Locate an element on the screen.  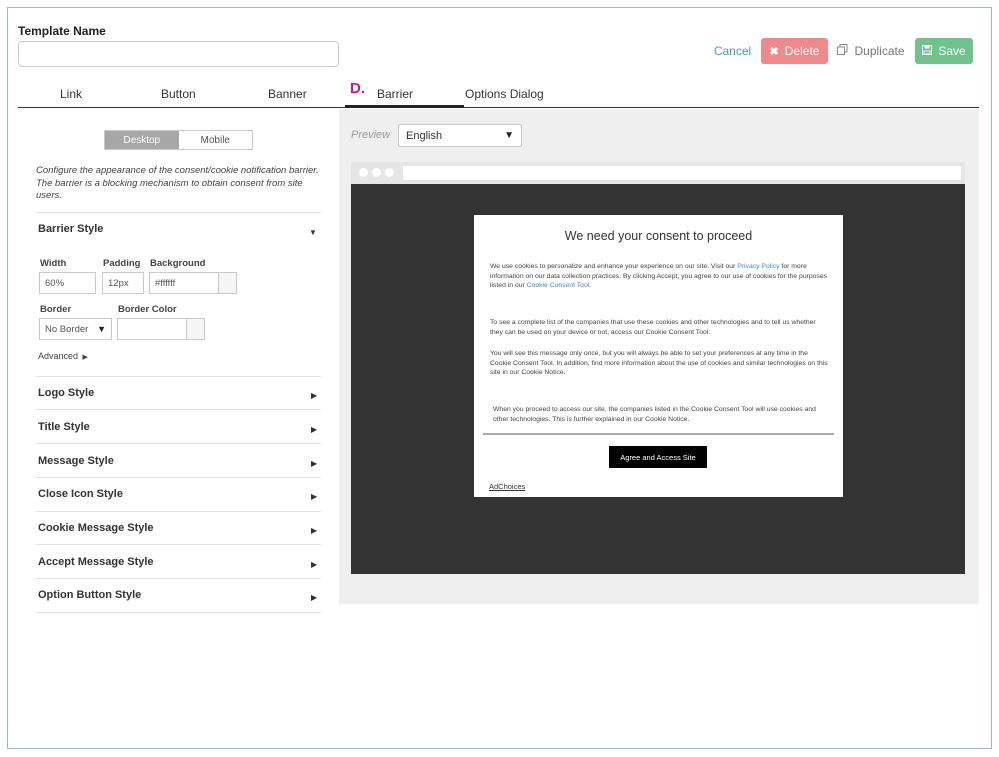
advanced-toggle: Advanced ▶ is located at coordinates (63, 356).